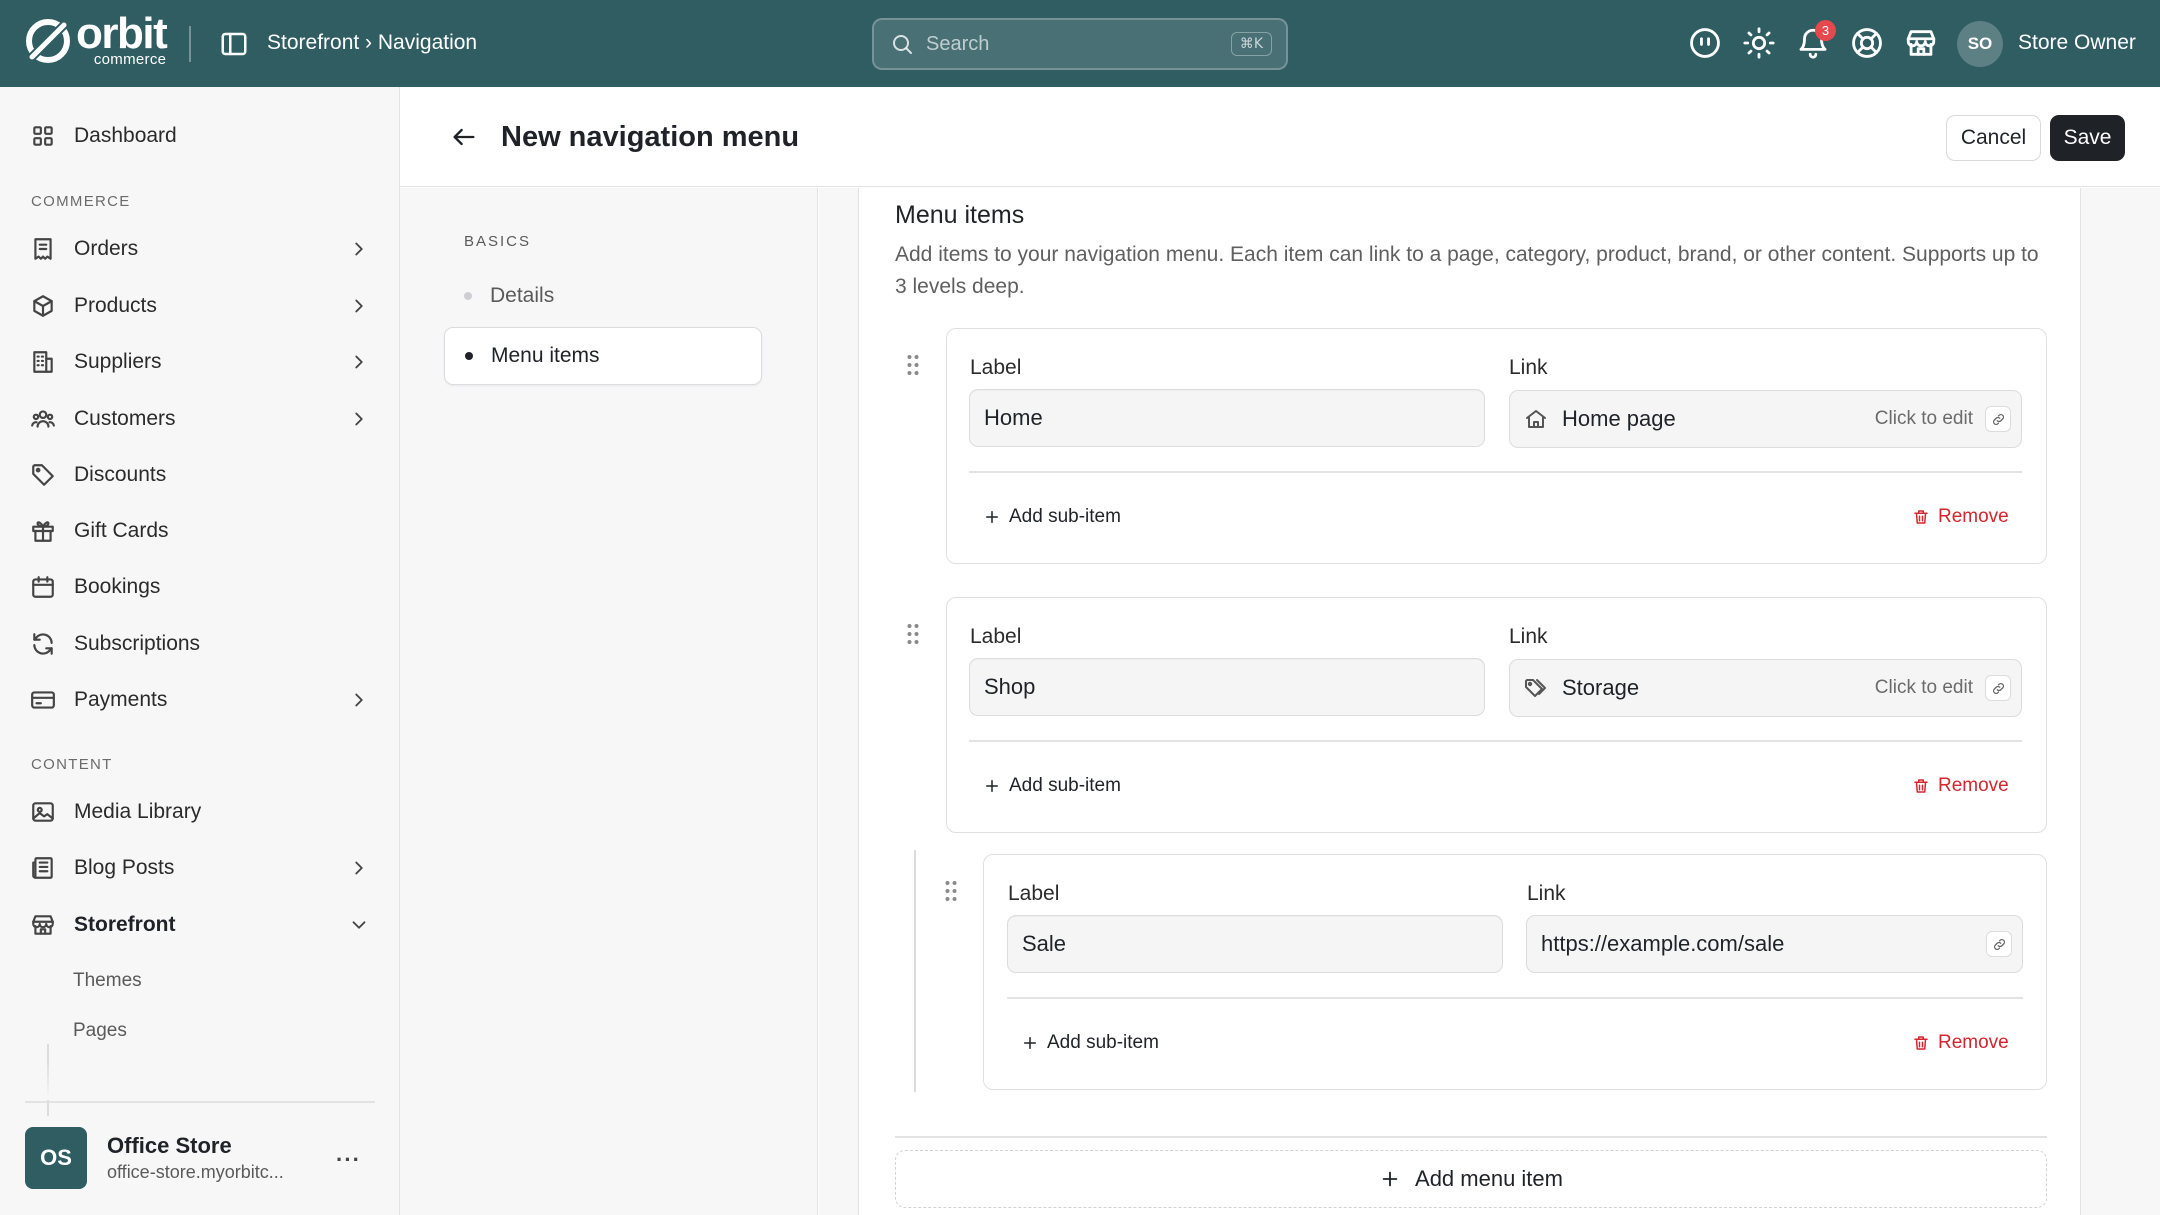 This screenshot has height=1215, width=2160. Describe the element at coordinates (200, 419) in the screenshot. I see `sidebar-item-customers: Customers` at that location.